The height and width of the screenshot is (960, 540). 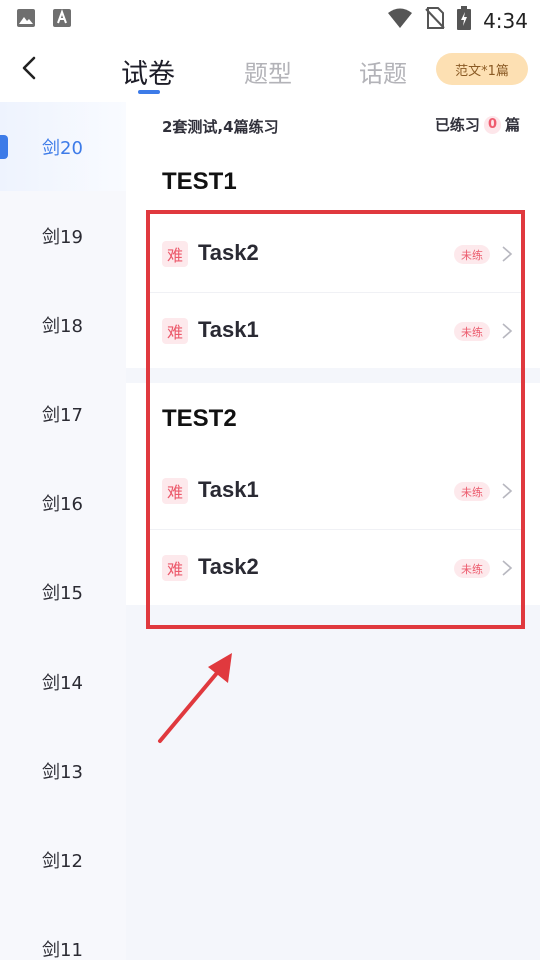 I want to click on practiced-count-badge: 0, so click(x=492, y=124).